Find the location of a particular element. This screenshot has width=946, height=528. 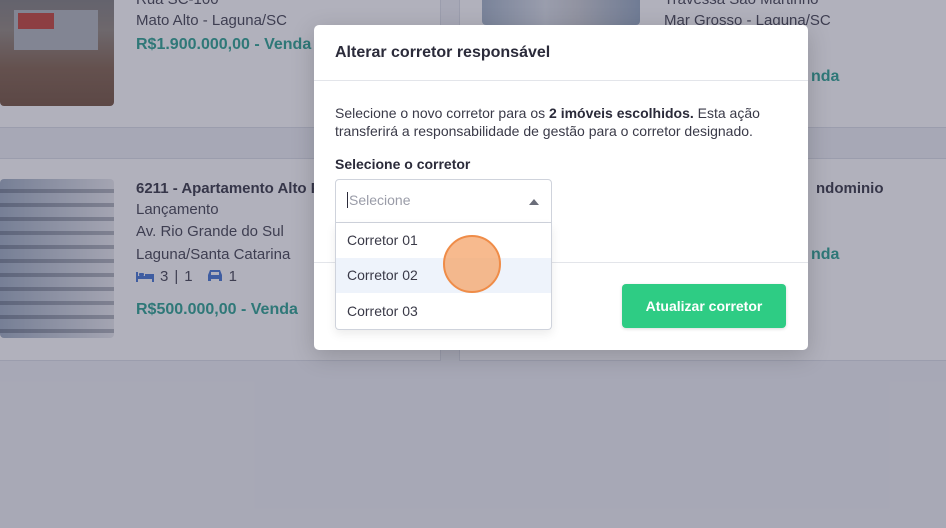

description-text: Selecione o novo corretor para os is located at coordinates (442, 113).